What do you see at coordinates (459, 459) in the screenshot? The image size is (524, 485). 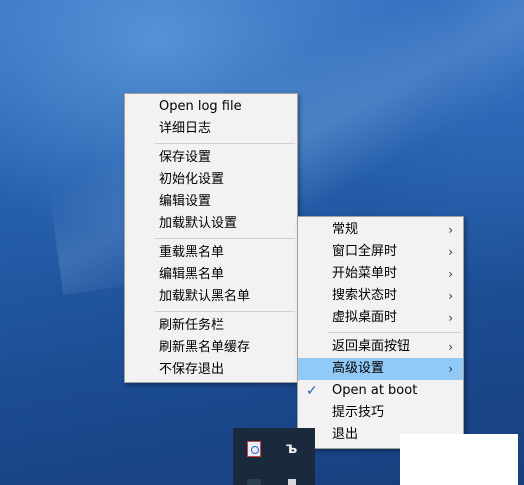 I see `blank-window-region` at bounding box center [459, 459].